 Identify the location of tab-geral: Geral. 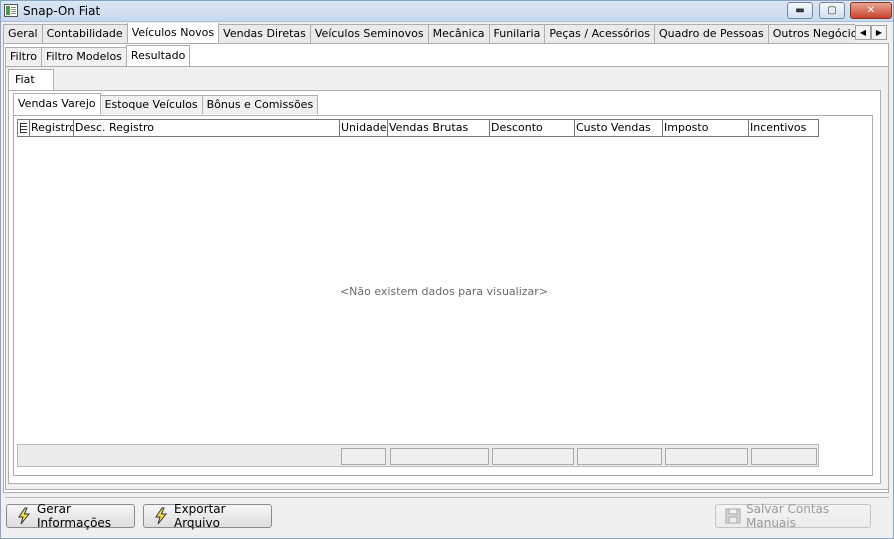
(23, 33).